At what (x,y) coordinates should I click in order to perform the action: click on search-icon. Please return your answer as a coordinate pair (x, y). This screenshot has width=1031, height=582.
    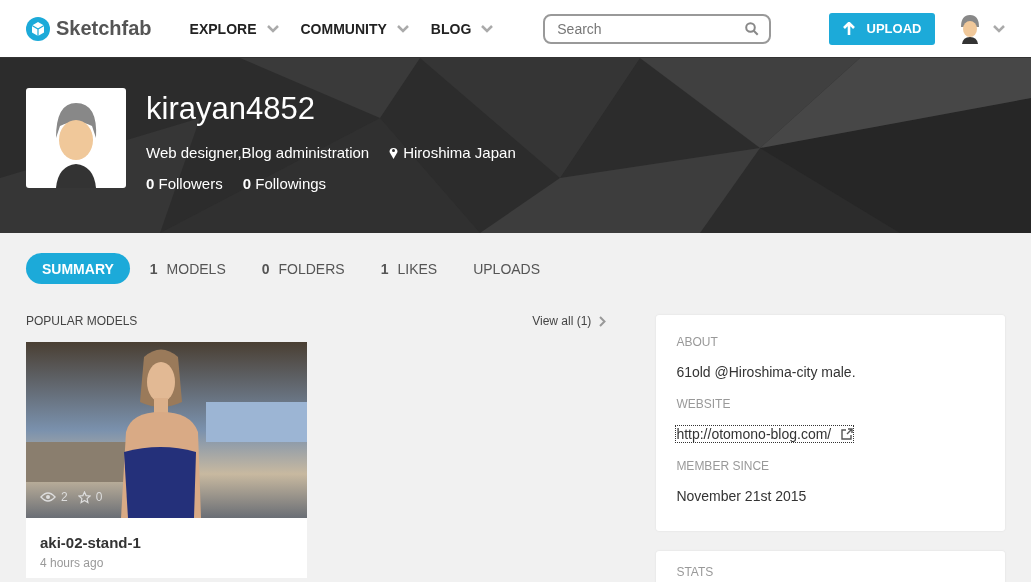
    Looking at the image, I should click on (752, 28).